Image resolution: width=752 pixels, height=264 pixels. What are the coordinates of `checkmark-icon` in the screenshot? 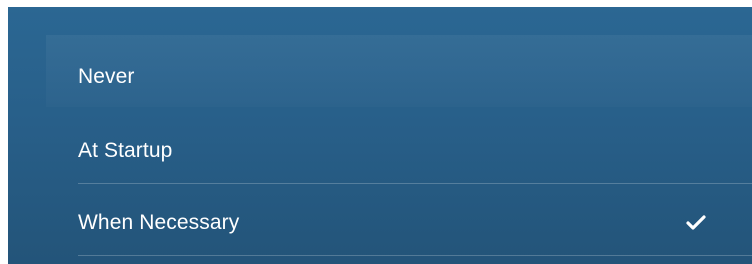 It's located at (696, 222).